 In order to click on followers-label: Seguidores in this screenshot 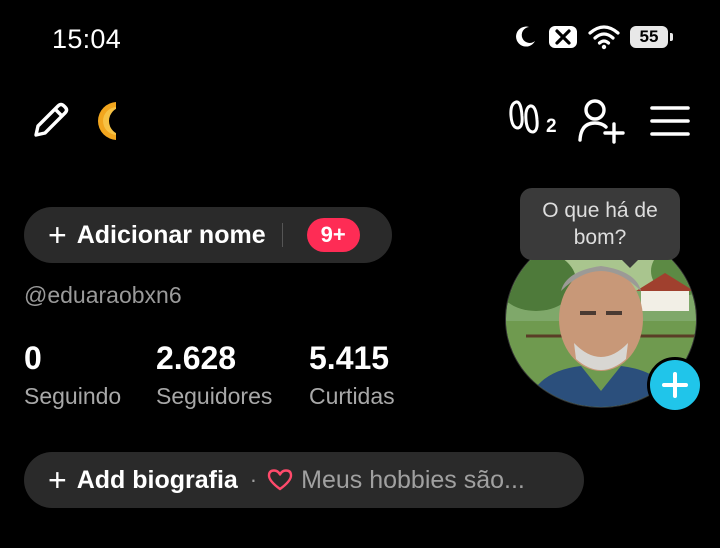, I will do `click(214, 396)`.